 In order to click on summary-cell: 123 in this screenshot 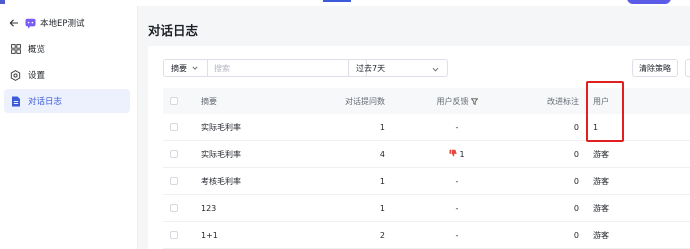, I will do `click(209, 208)`.